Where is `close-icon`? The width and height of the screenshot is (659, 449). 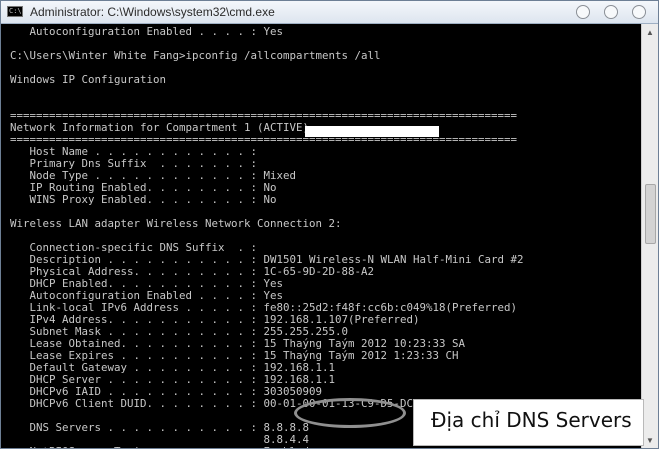 close-icon is located at coordinates (639, 12).